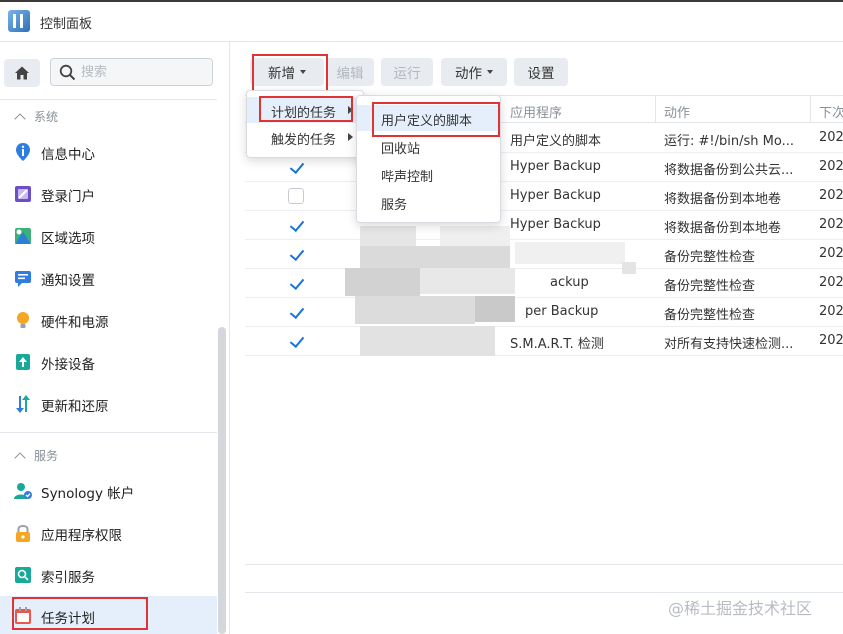 The height and width of the screenshot is (634, 843). I want to click on action-button-label: 动作, so click(468, 74).